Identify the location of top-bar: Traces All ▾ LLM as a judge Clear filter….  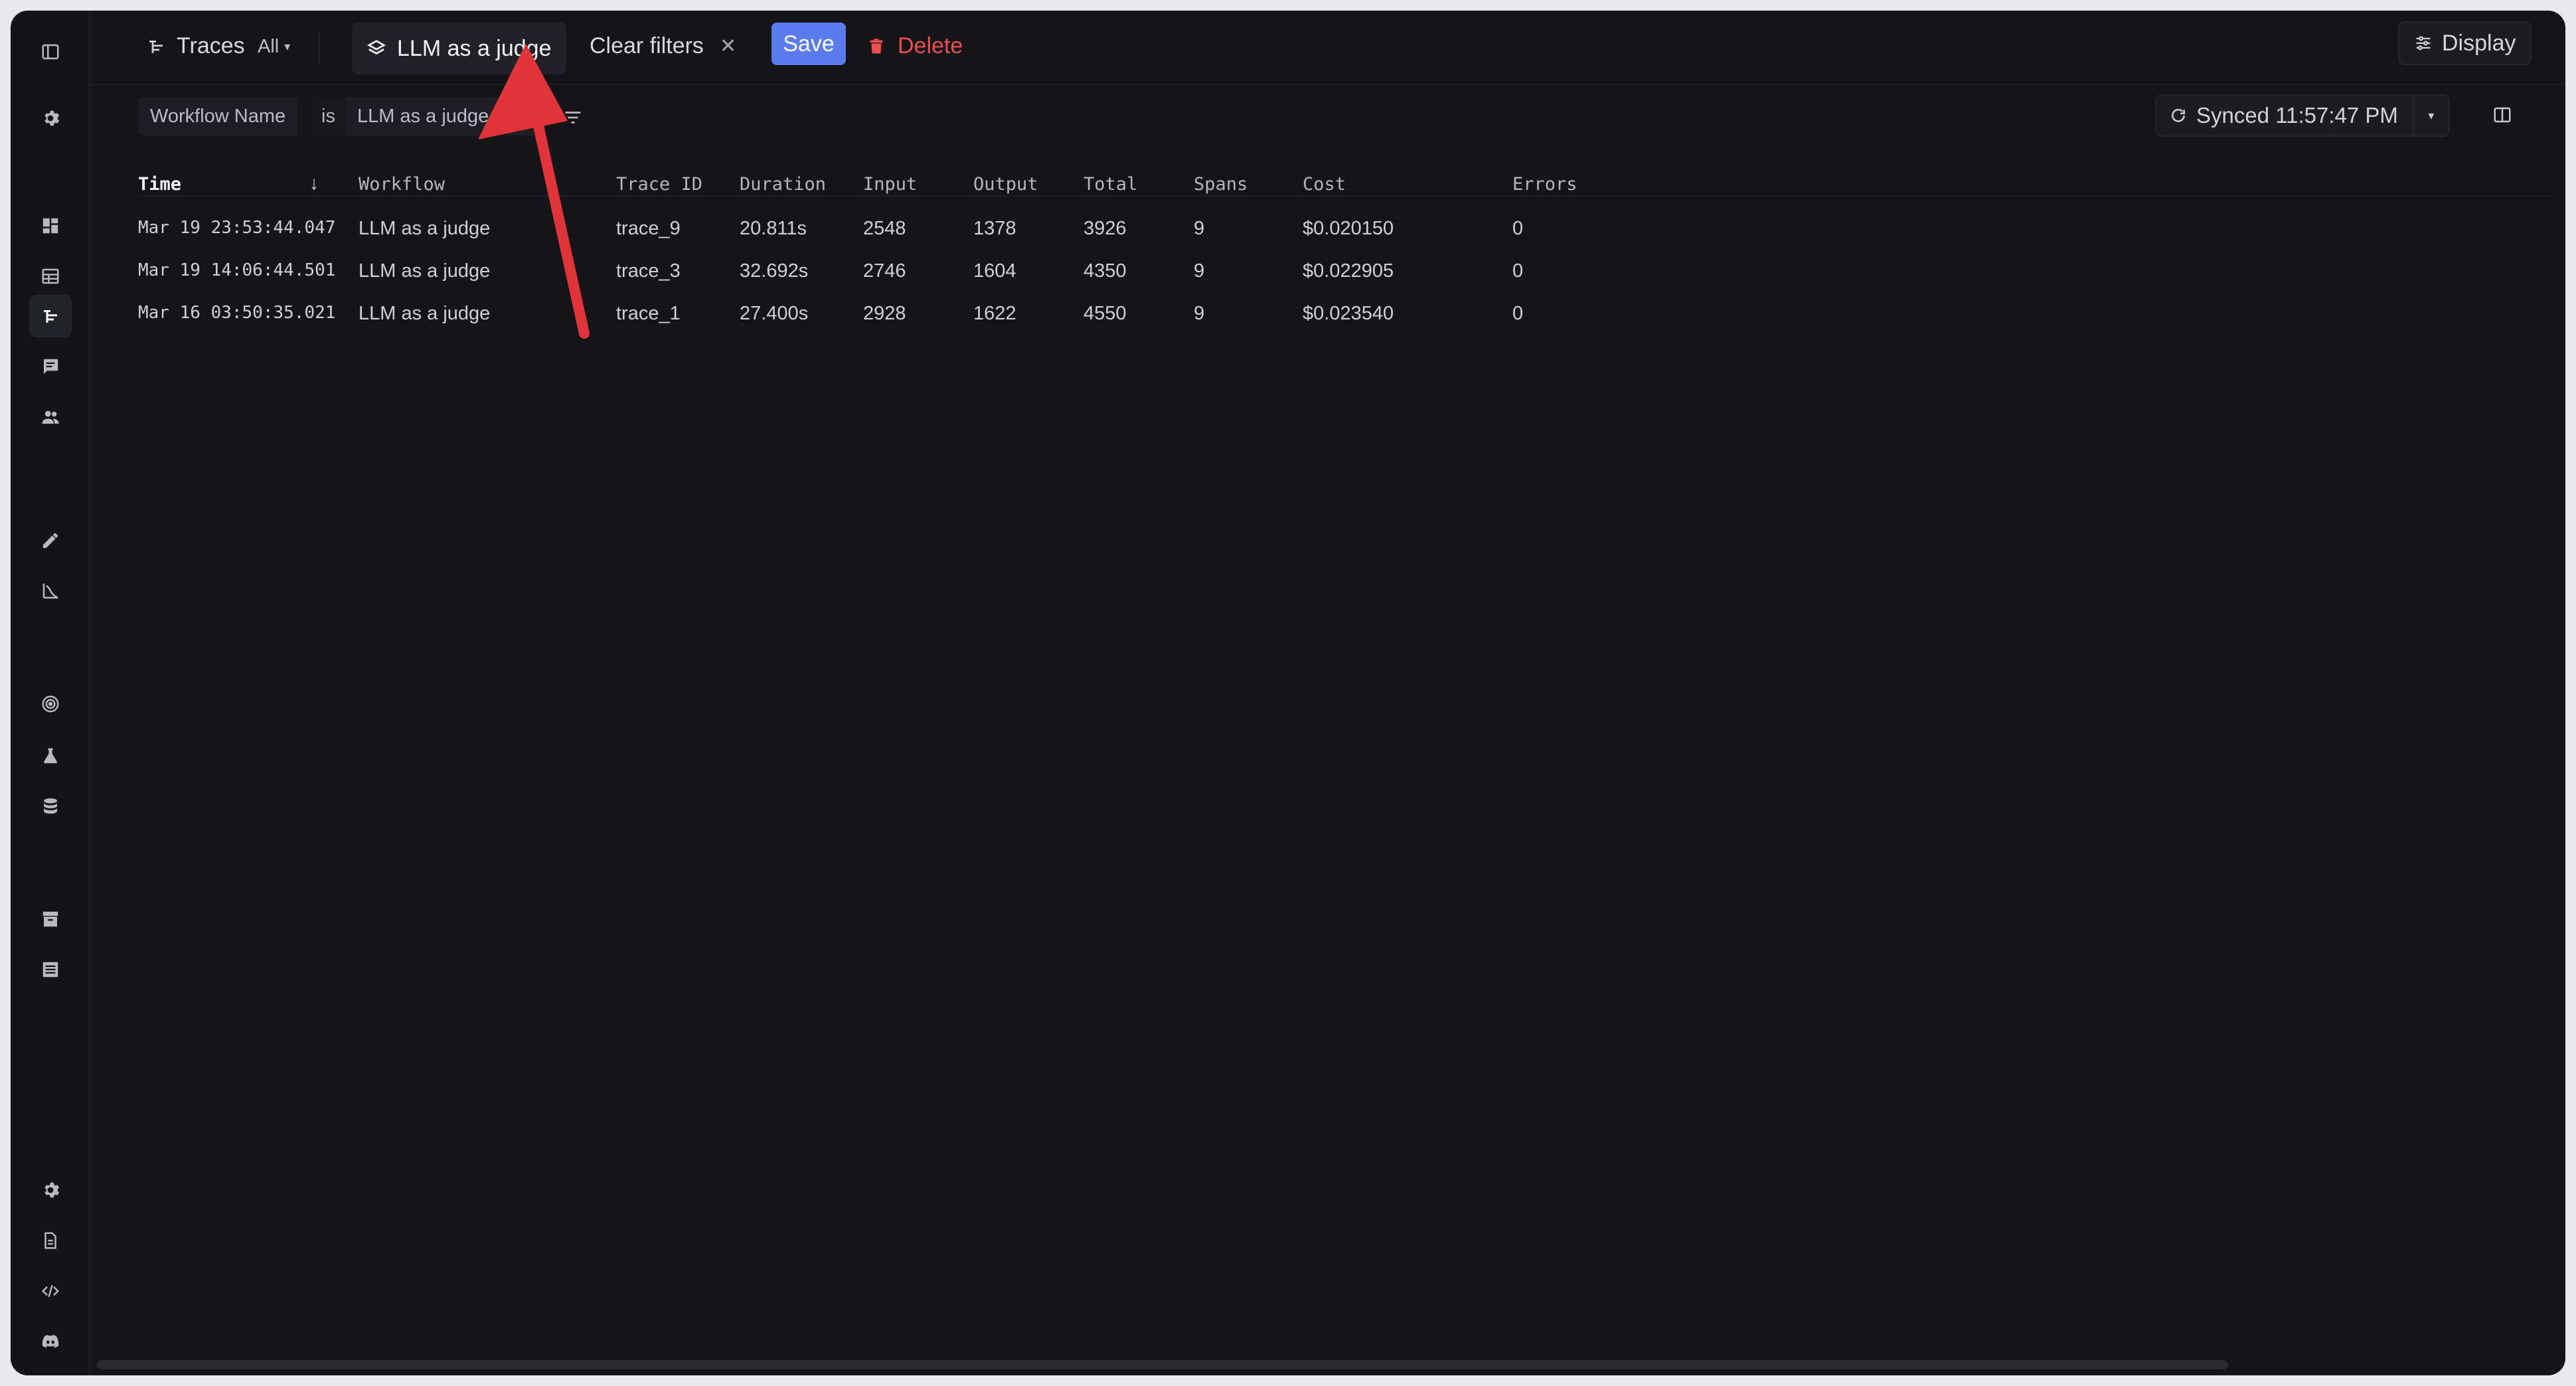
(1327, 48).